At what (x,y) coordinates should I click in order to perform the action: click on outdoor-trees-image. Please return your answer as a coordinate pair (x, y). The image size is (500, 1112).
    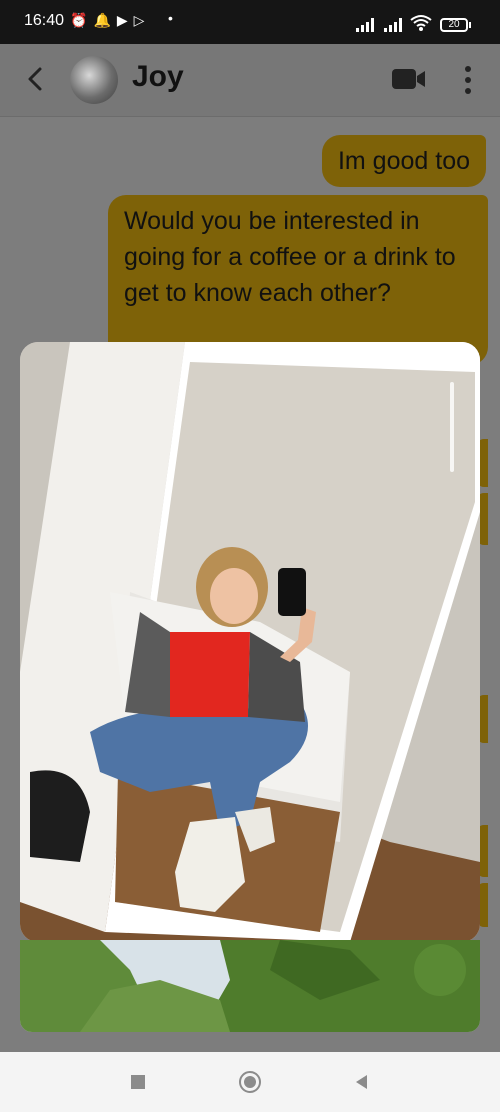
    Looking at the image, I should click on (250, 986).